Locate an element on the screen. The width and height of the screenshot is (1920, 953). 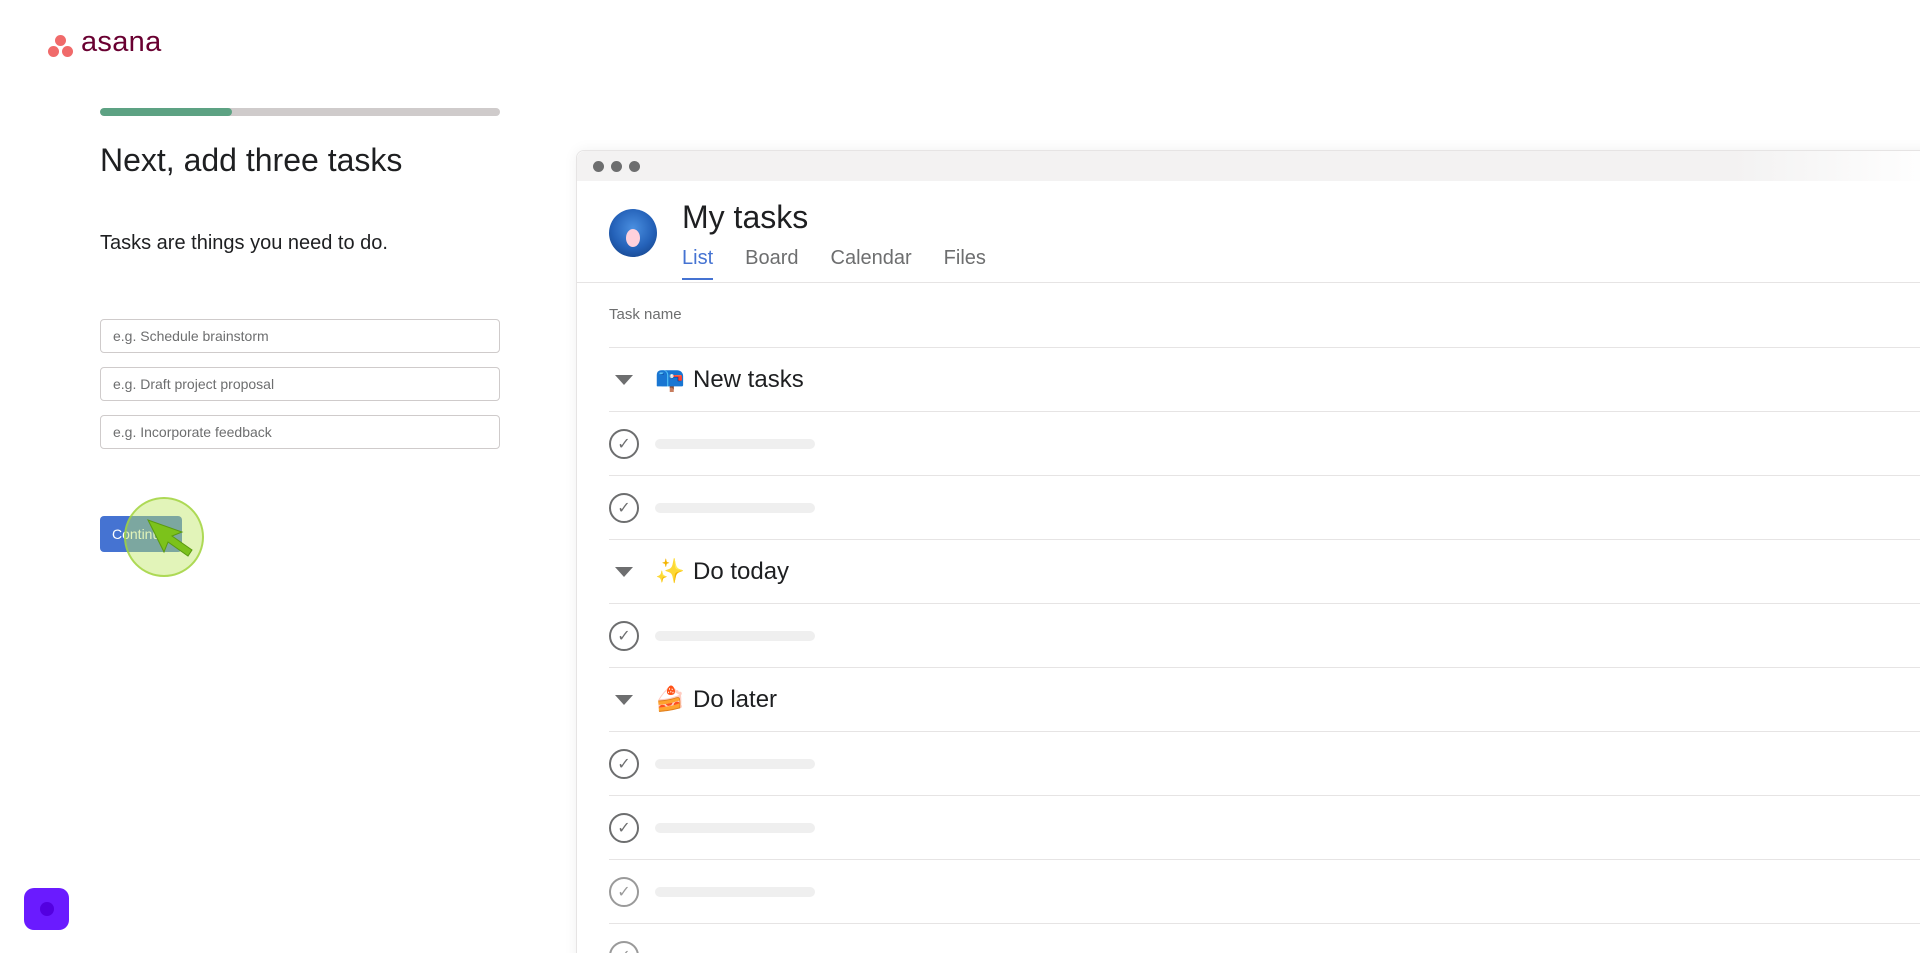
tab-list: List is located at coordinates (698, 263).